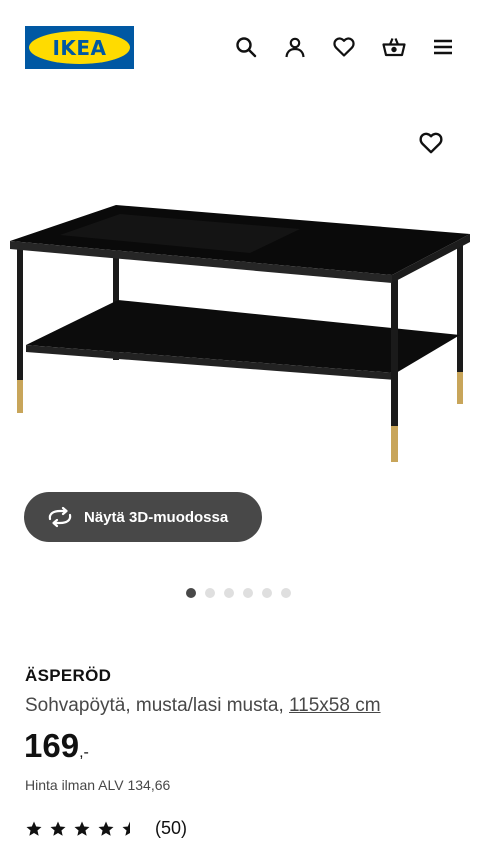 The image size is (480, 859). I want to click on logo-oval: IKEA, so click(79, 47).